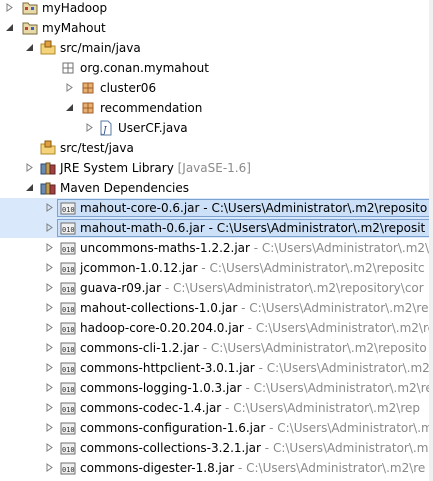 Image resolution: width=433 pixels, height=481 pixels. What do you see at coordinates (151, 108) in the screenshot?
I see `tree-item-label: recommendation` at bounding box center [151, 108].